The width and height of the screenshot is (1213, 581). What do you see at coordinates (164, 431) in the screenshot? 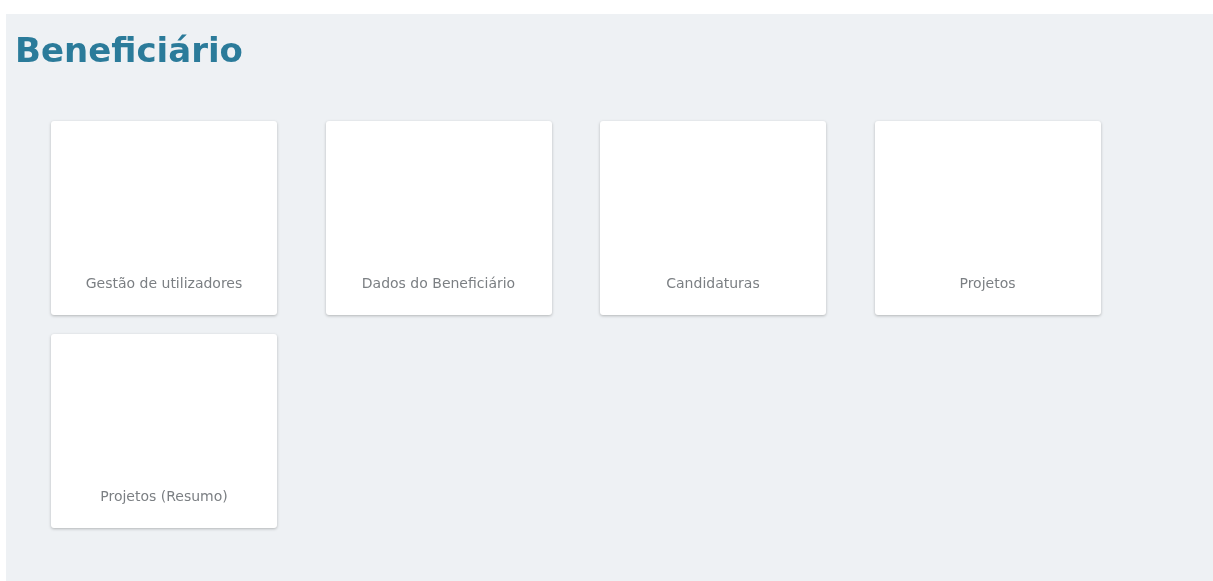
I see `menu-tile: Projetos (Resumo)` at bounding box center [164, 431].